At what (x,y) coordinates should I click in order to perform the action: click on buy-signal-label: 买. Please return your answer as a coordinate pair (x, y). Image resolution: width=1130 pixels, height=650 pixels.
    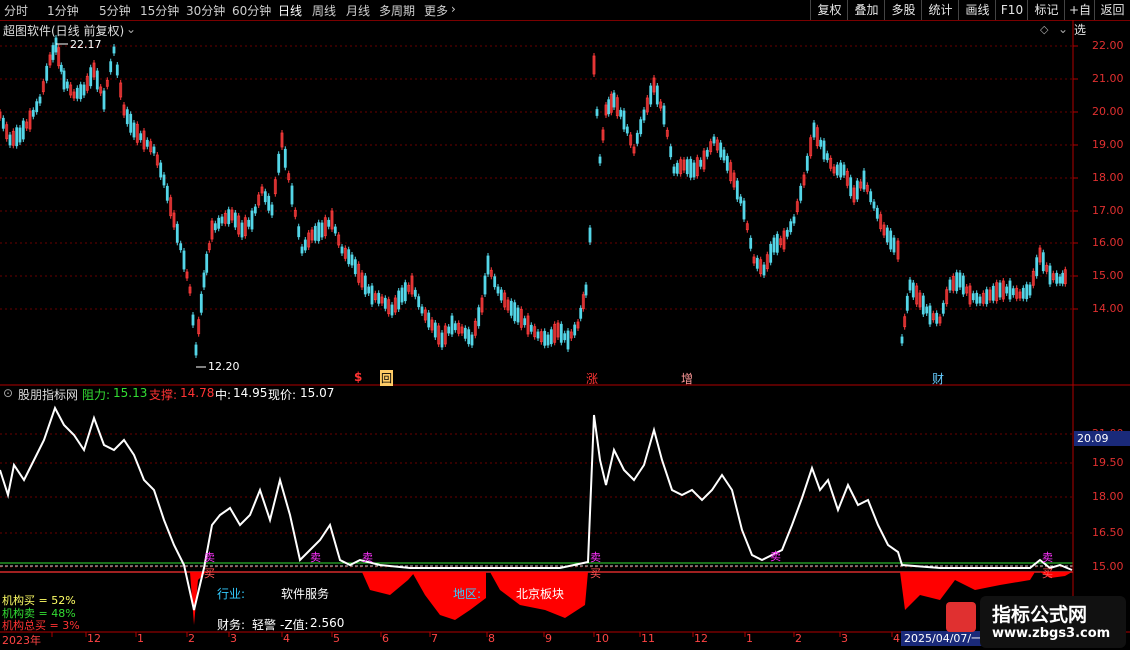
    Looking at the image, I should click on (1047, 573).